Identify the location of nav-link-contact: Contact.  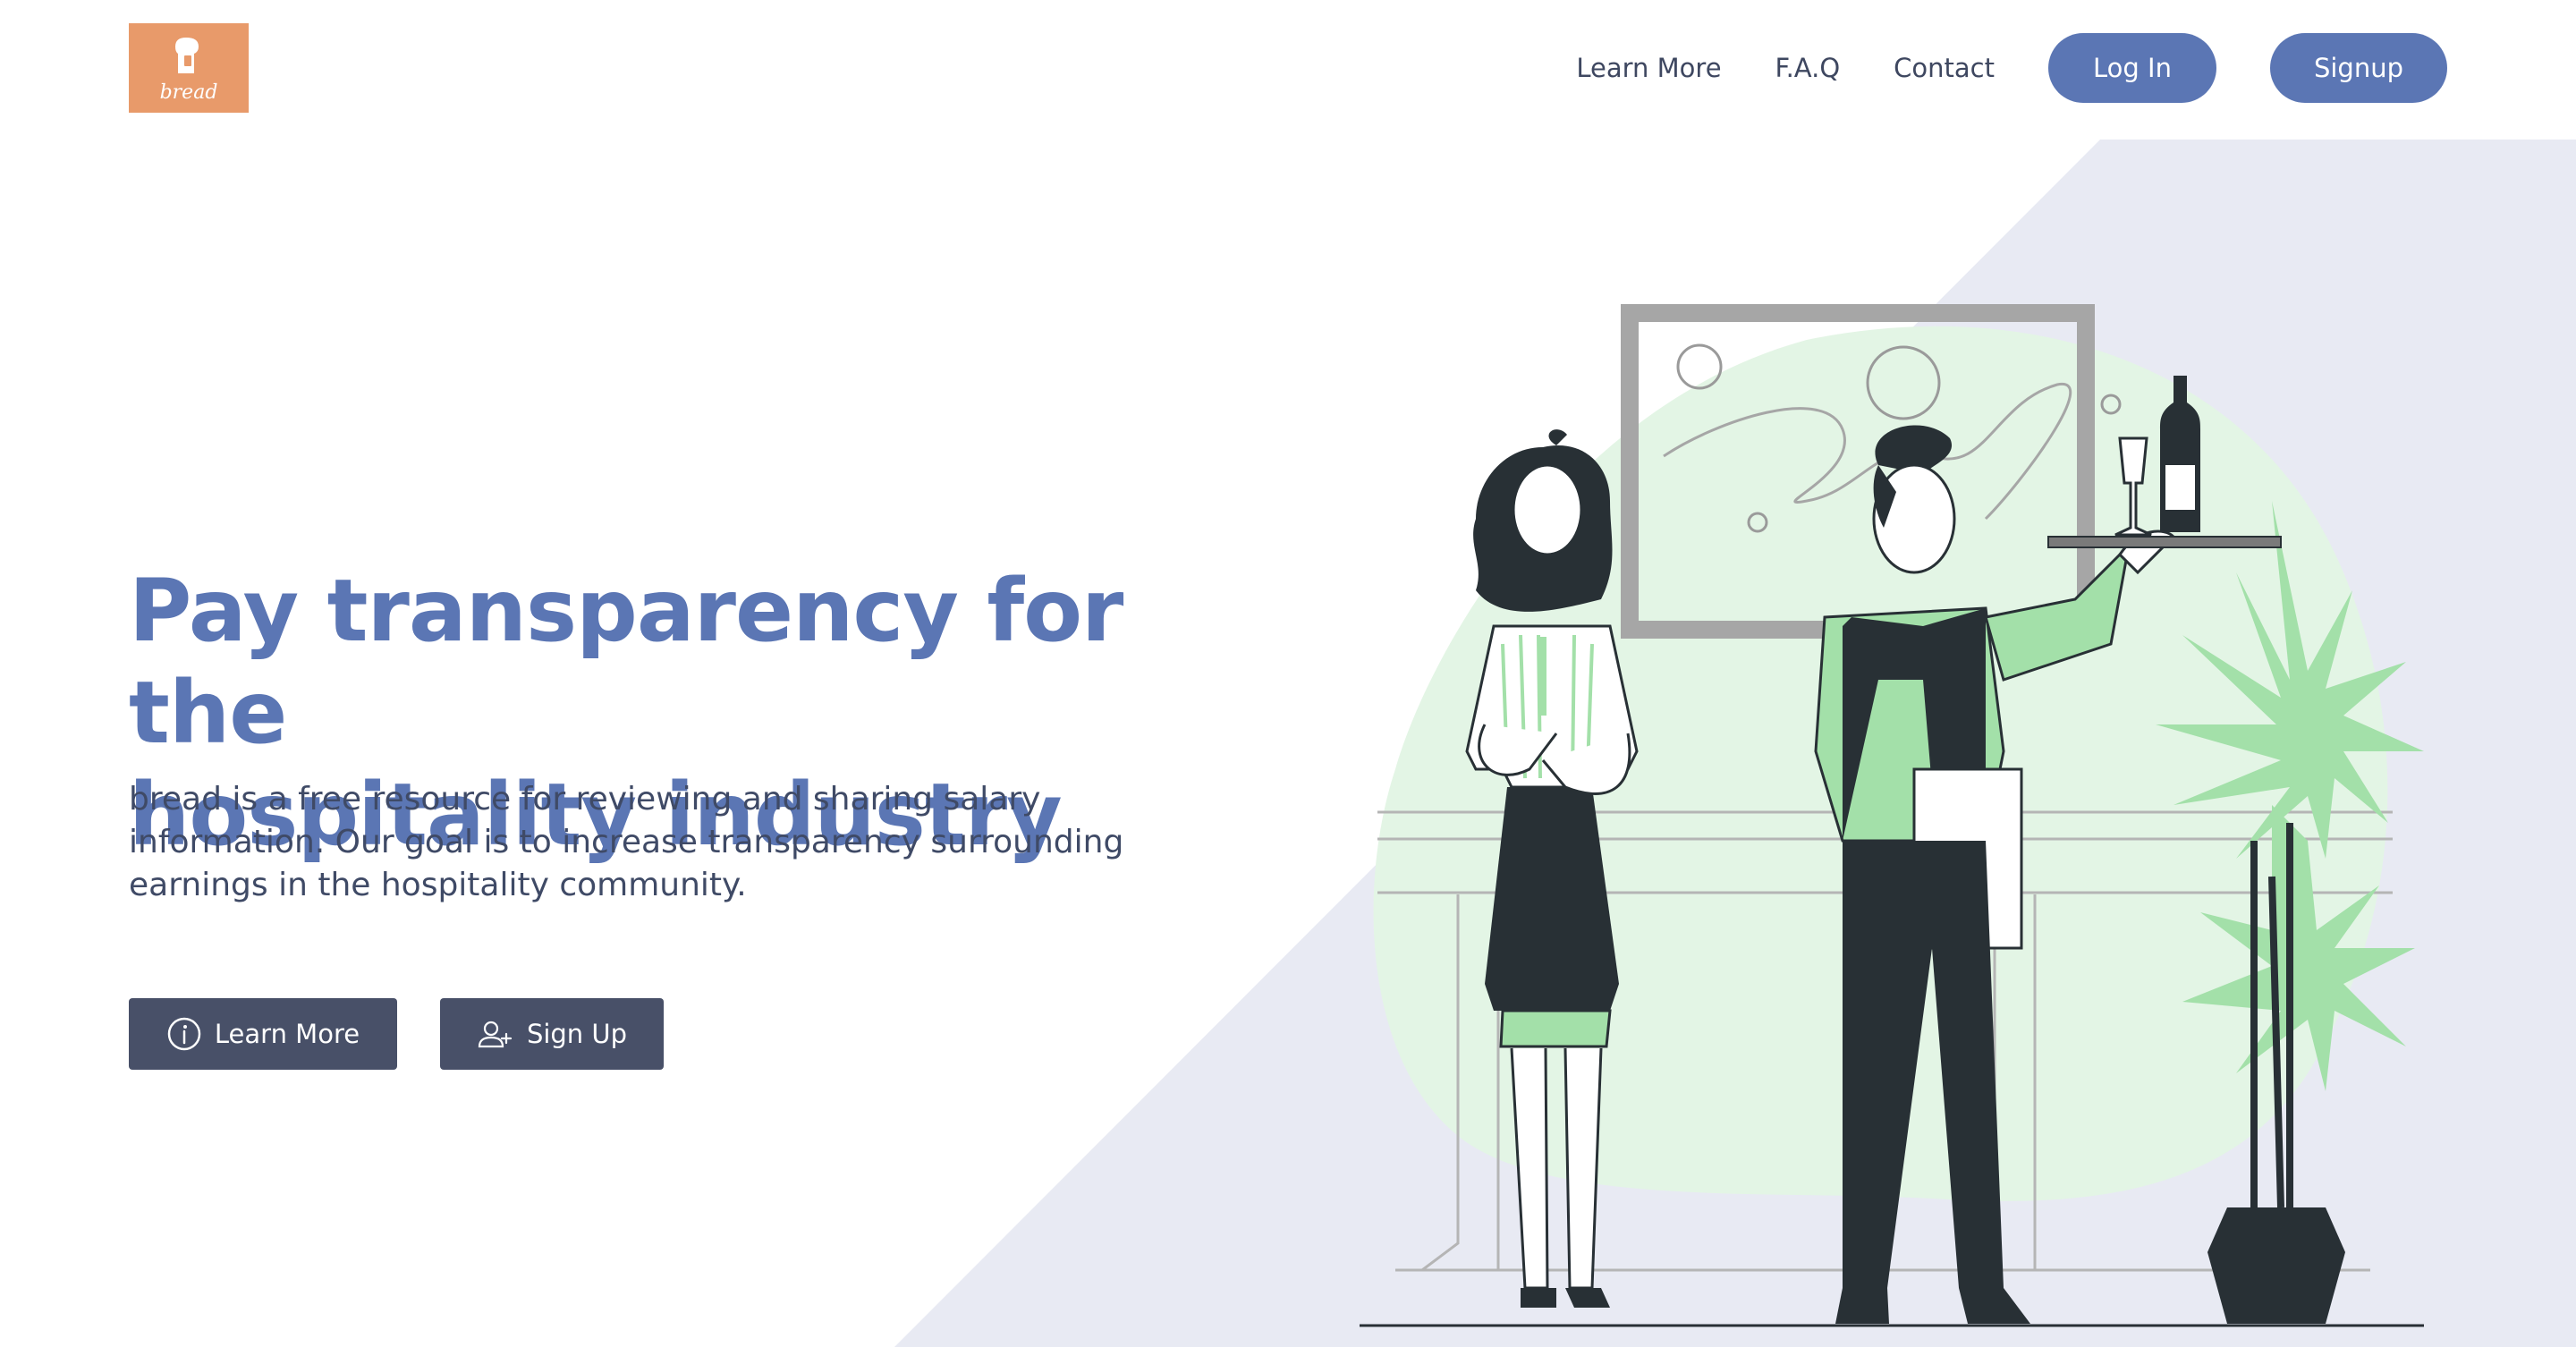
(1944, 68).